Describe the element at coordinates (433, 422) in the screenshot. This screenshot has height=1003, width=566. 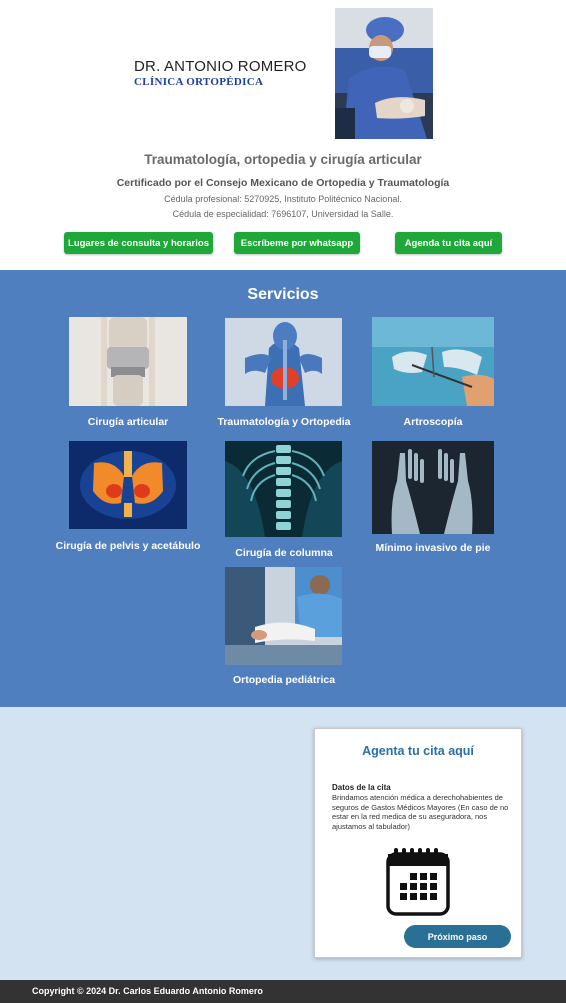
I see `service-label: Artroscopía` at that location.